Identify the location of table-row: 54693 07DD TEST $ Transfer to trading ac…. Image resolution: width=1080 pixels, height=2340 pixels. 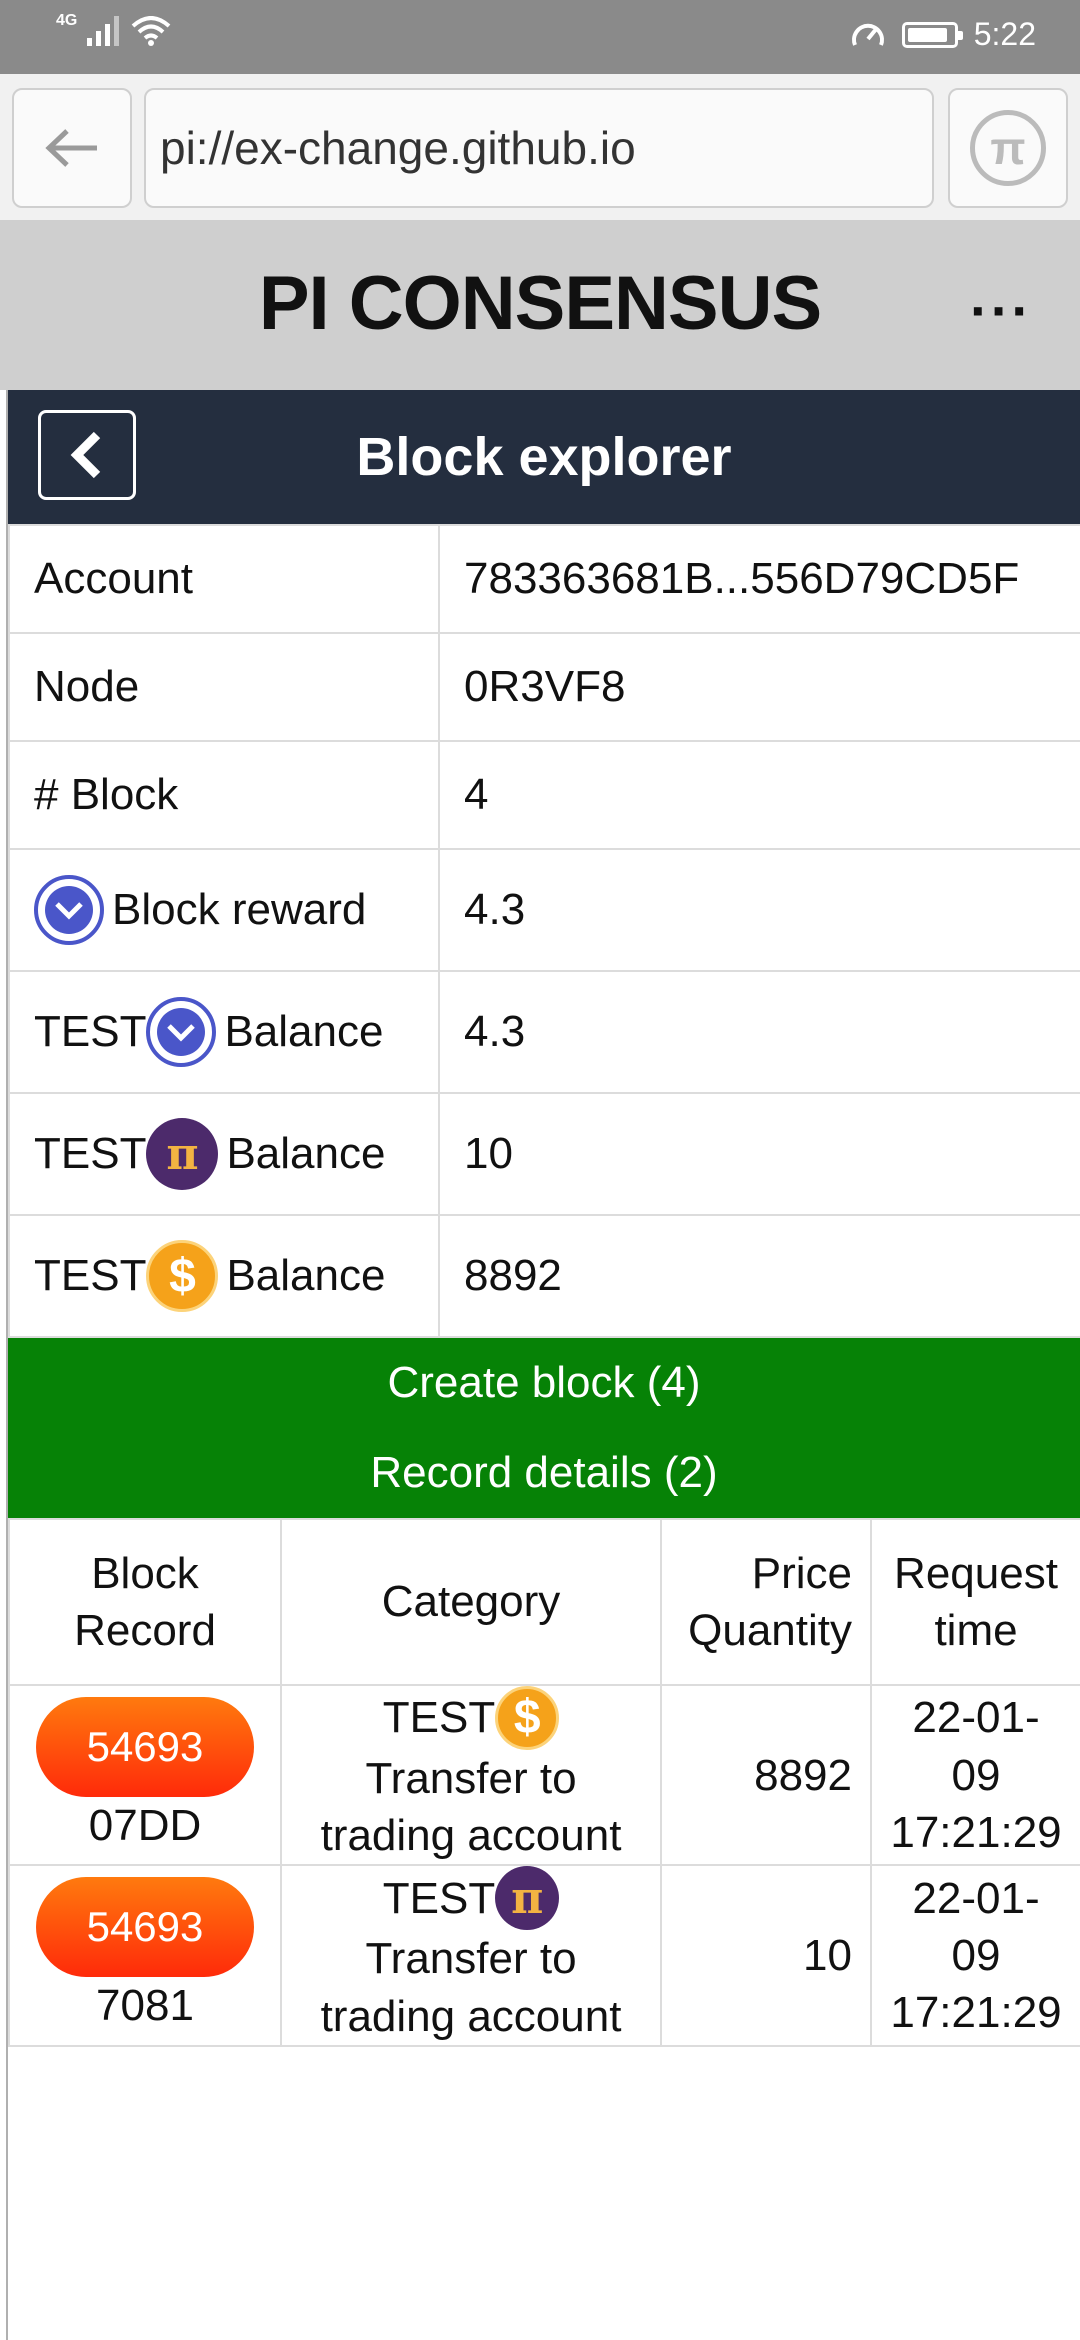
(544, 1775).